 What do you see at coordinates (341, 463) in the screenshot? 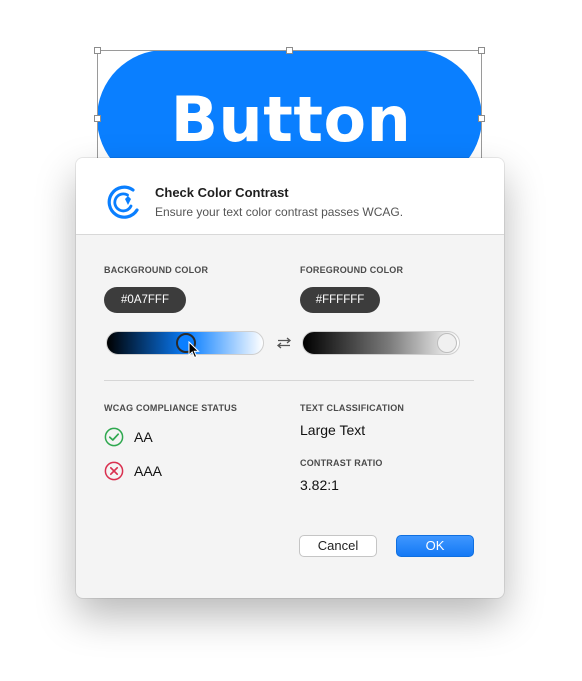
I see `contrast-ratio-label: CONTRAST RATIO` at bounding box center [341, 463].